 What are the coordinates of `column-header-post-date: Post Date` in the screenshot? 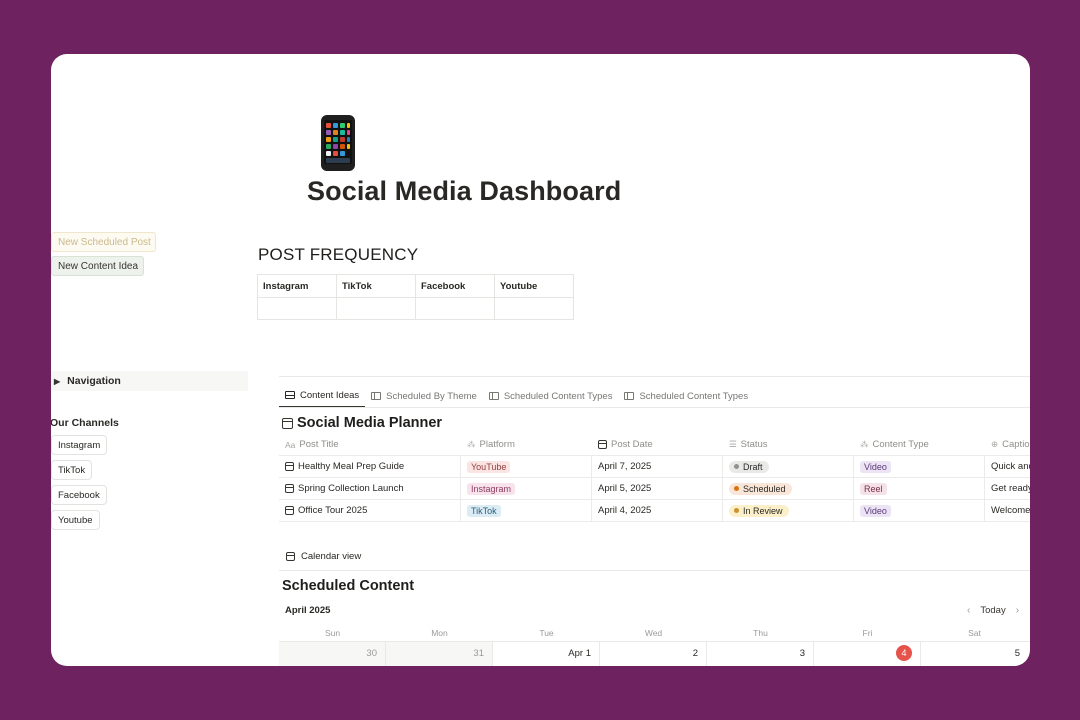 It's located at (657, 444).